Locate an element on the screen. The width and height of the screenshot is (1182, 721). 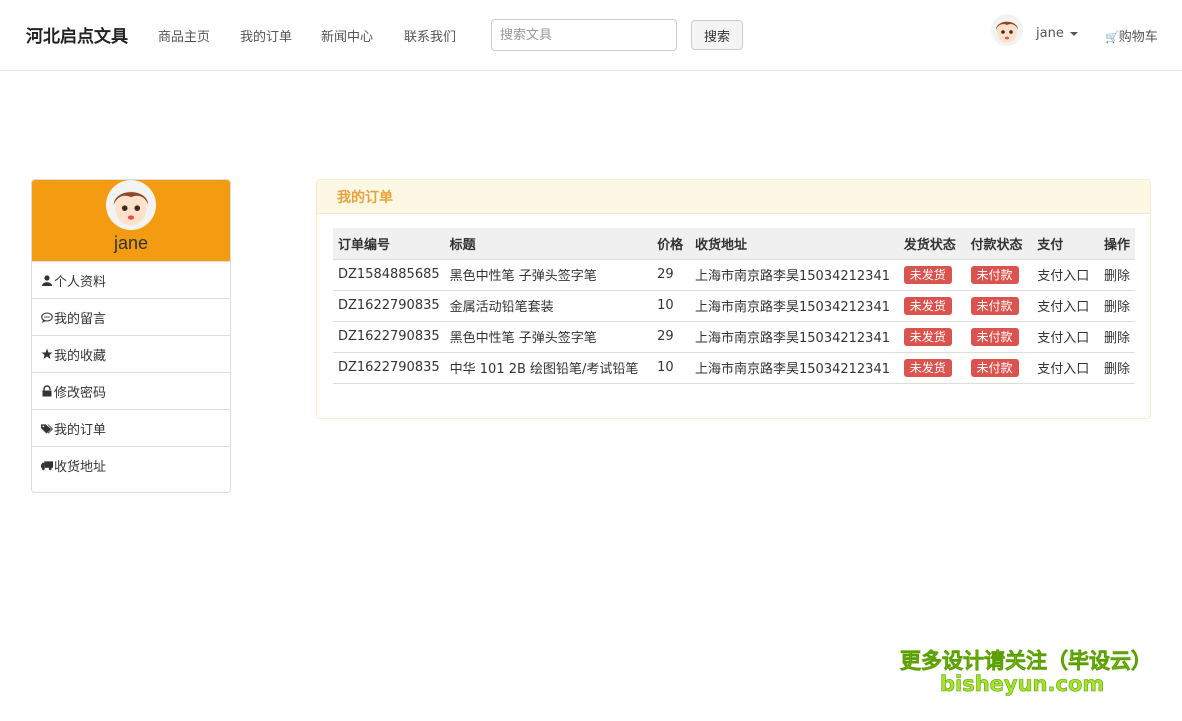
cart-link: 🛒购物车 is located at coordinates (1131, 35).